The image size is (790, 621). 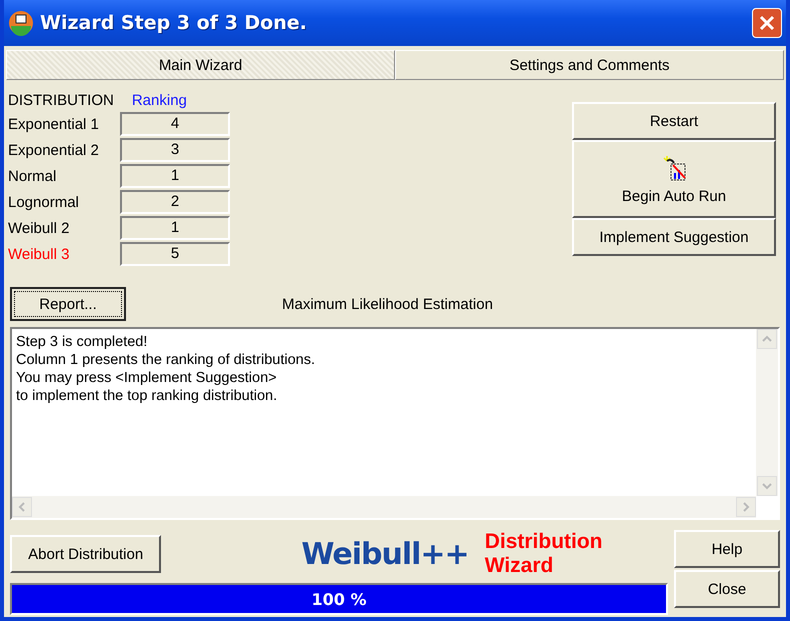 What do you see at coordinates (384, 507) in the screenshot?
I see `horizontal-scrollbar` at bounding box center [384, 507].